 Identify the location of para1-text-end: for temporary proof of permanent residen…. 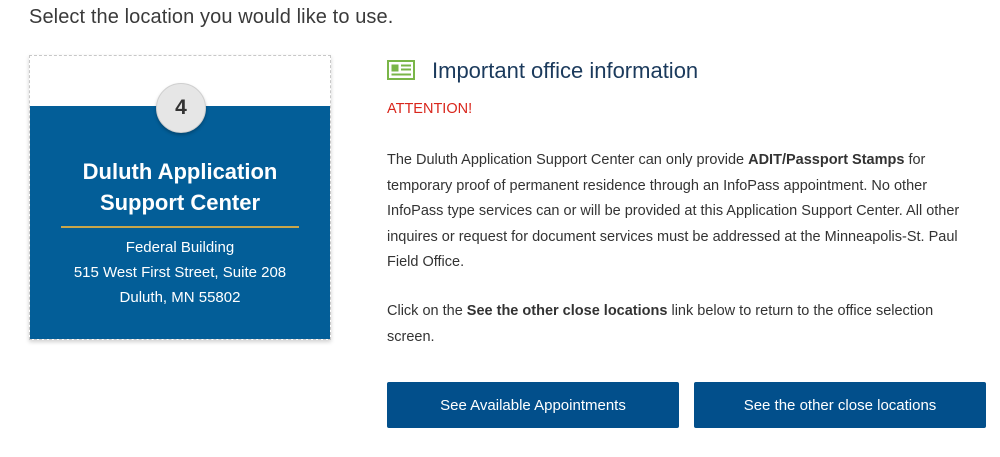
(673, 211).